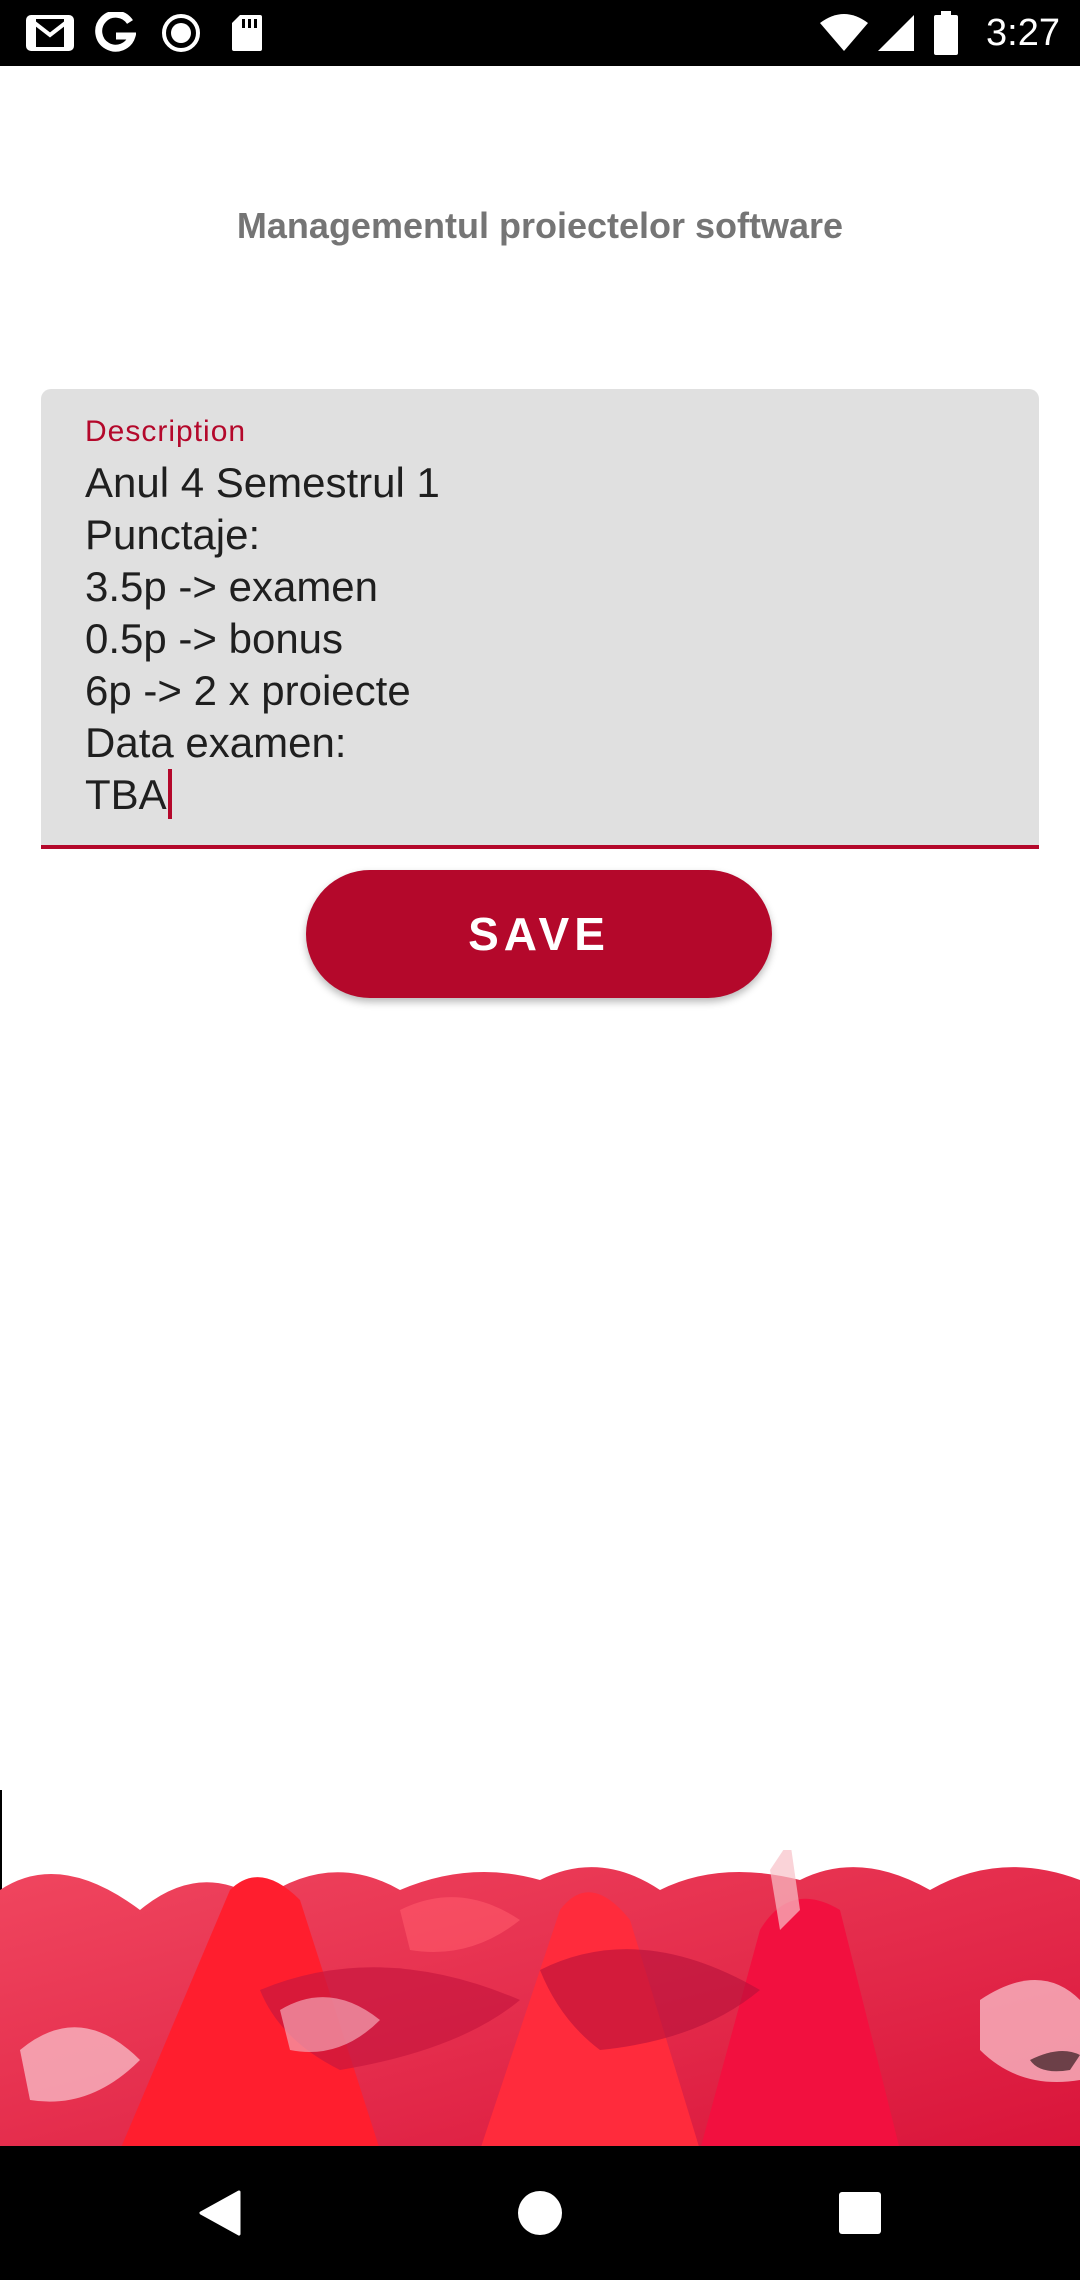 Image resolution: width=1080 pixels, height=2280 pixels. I want to click on description-line: Data examen:, so click(216, 742).